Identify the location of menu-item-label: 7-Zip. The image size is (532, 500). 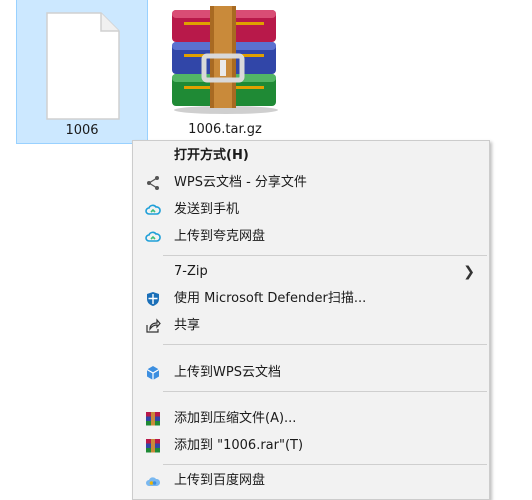
(191, 271).